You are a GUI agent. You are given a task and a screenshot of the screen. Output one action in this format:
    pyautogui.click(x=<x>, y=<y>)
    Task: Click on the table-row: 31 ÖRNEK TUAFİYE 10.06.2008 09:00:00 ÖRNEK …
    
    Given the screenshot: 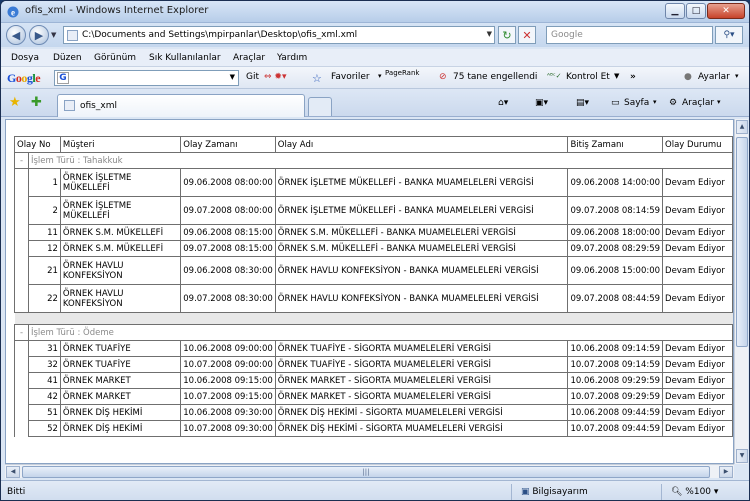 What is the action you would take?
    pyautogui.click(x=373, y=348)
    